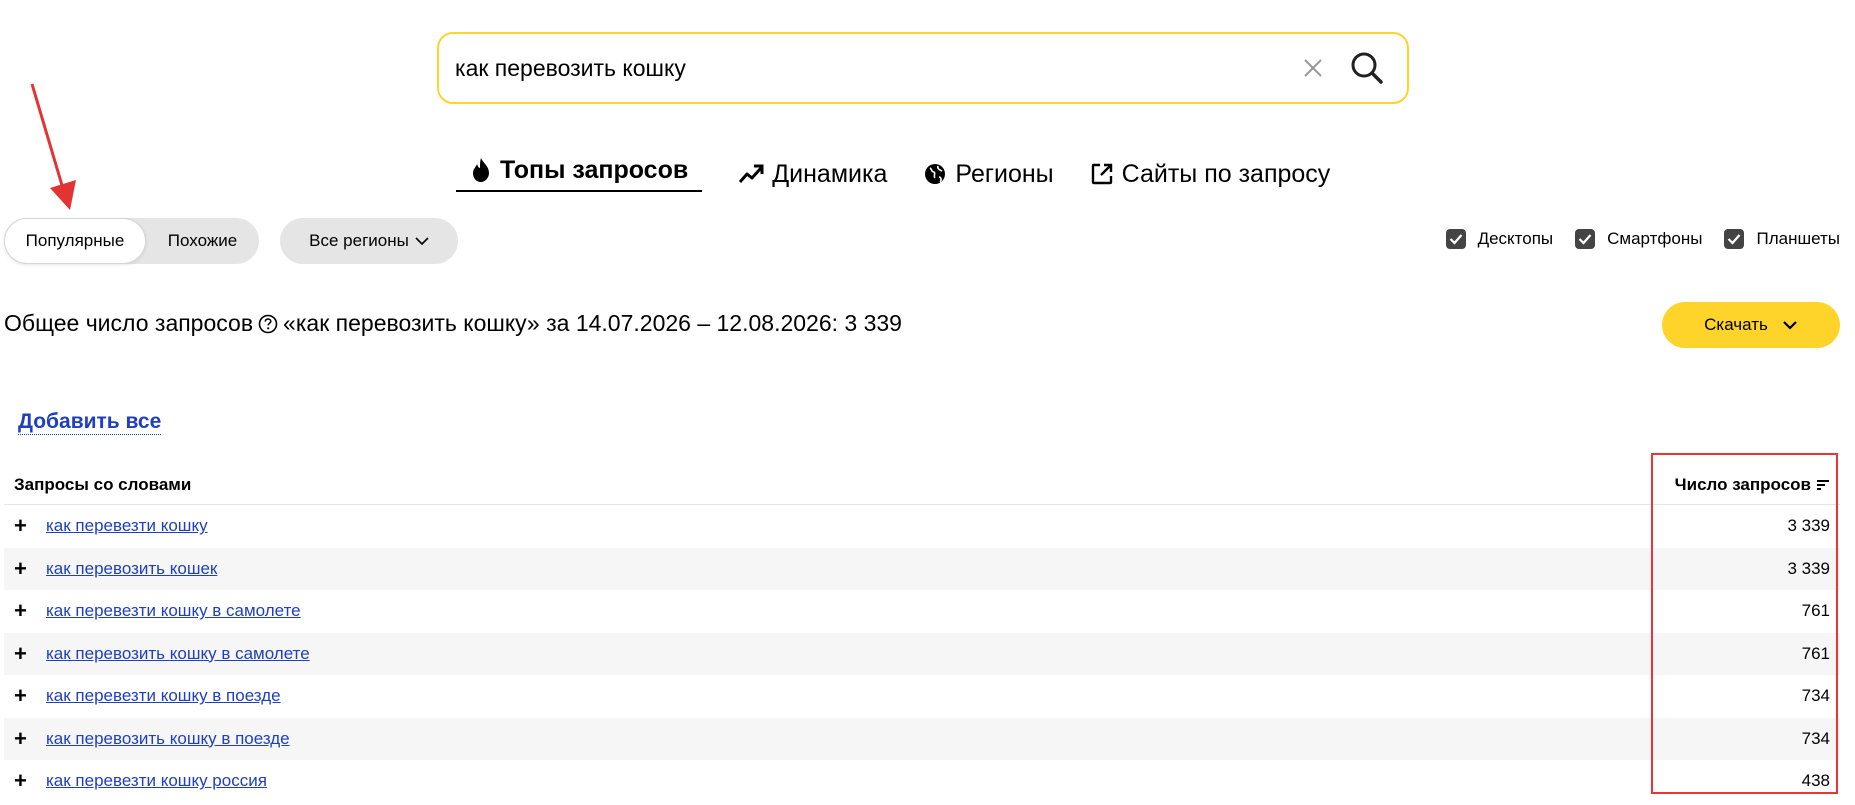 This screenshot has height=805, width=1855. Describe the element at coordinates (90, 422) in the screenshot. I see `add-all-link: Добавить все` at that location.